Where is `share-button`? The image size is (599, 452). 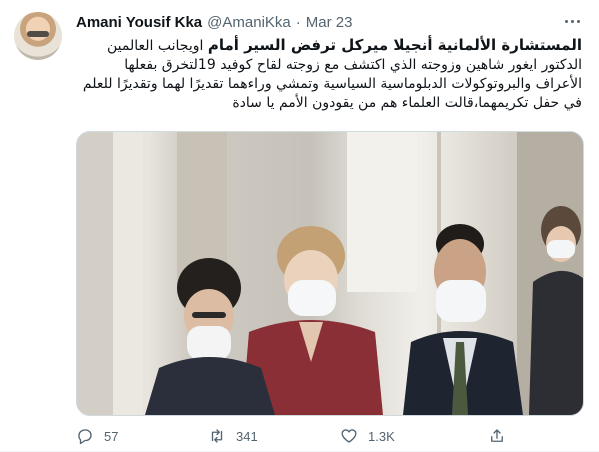
share-button is located at coordinates (497, 436).